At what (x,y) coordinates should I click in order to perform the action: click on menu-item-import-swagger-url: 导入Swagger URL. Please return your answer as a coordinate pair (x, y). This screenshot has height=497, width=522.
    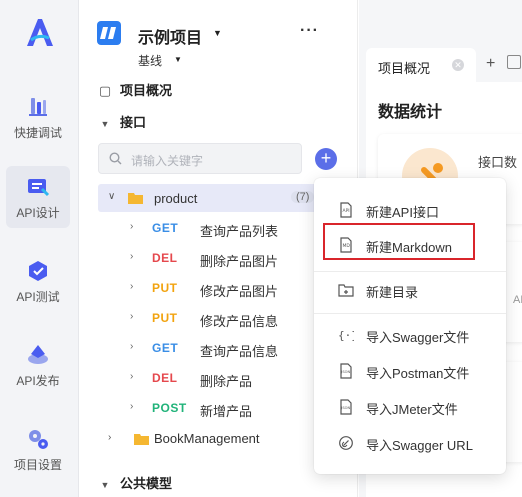
    Looking at the image, I should click on (410, 443).